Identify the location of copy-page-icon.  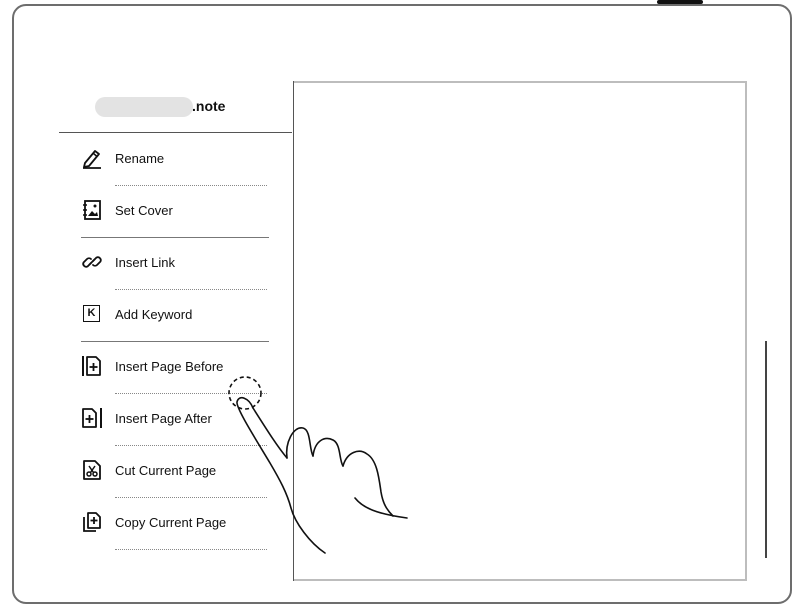
(92, 522).